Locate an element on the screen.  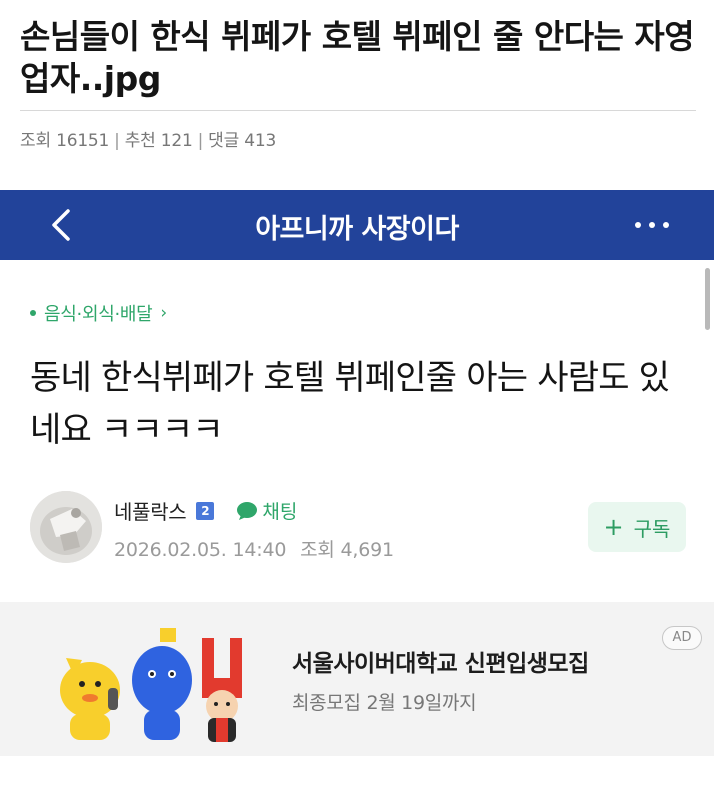
post-title: 손님들이 한식 뷔페가 호텔 뷔페인 줄 안다는 자영업자..jpg is located at coordinates (357, 57).